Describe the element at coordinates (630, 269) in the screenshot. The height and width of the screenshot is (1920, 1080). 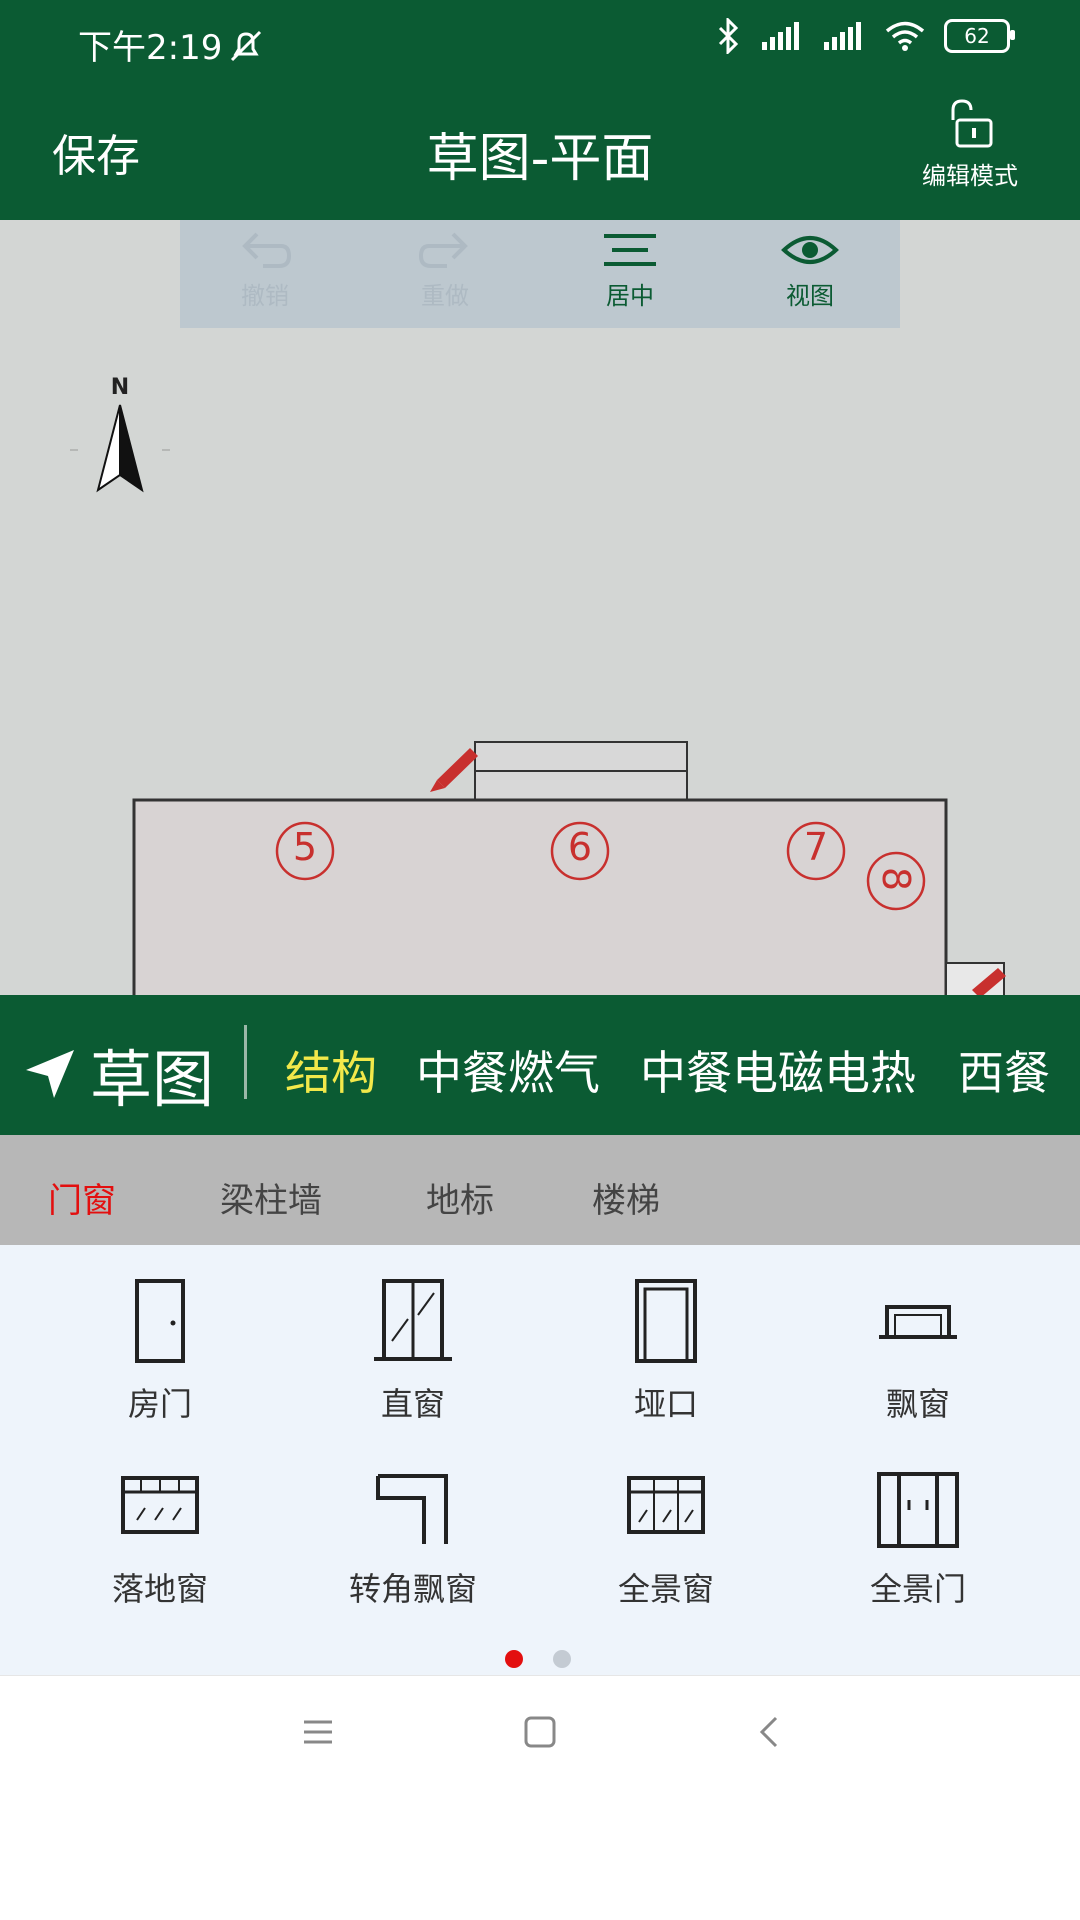
I see `center-button: 居中` at that location.